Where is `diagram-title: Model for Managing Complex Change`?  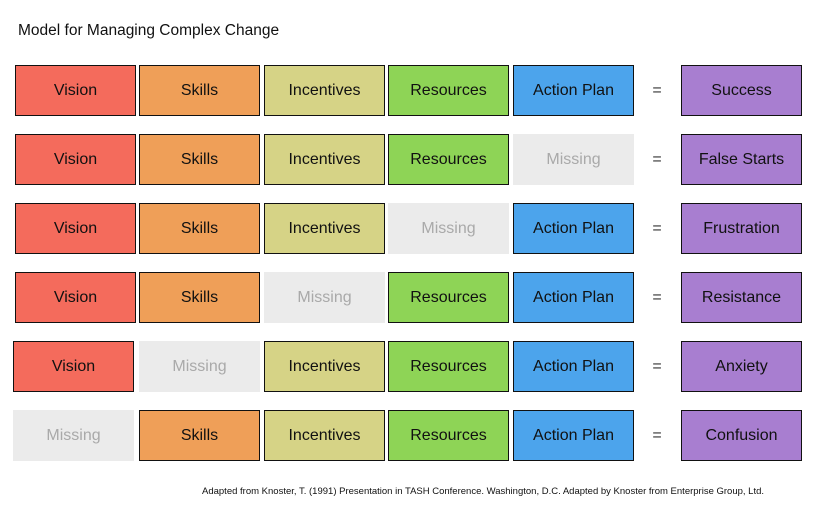 diagram-title: Model for Managing Complex Change is located at coordinates (149, 30).